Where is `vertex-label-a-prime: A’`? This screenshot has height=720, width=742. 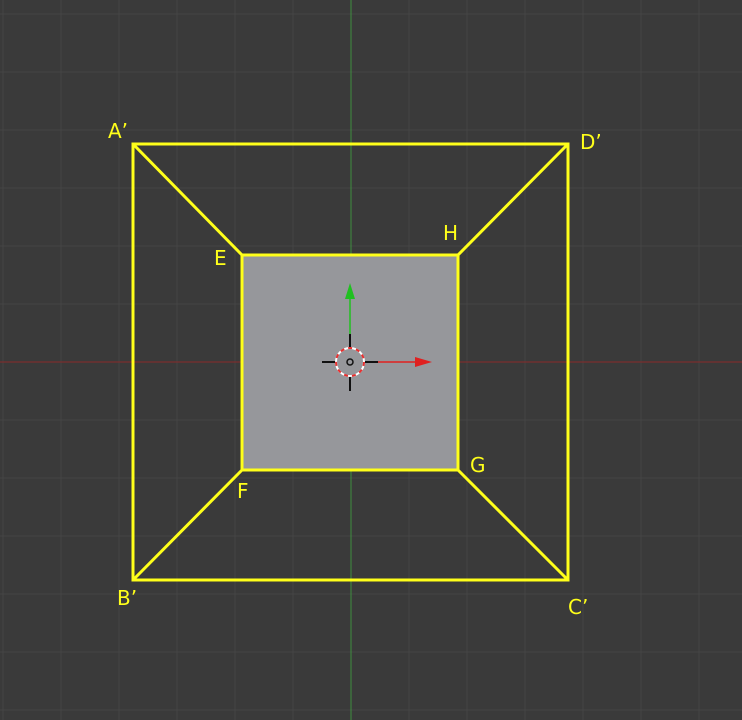
vertex-label-a-prime: A’ is located at coordinates (118, 131).